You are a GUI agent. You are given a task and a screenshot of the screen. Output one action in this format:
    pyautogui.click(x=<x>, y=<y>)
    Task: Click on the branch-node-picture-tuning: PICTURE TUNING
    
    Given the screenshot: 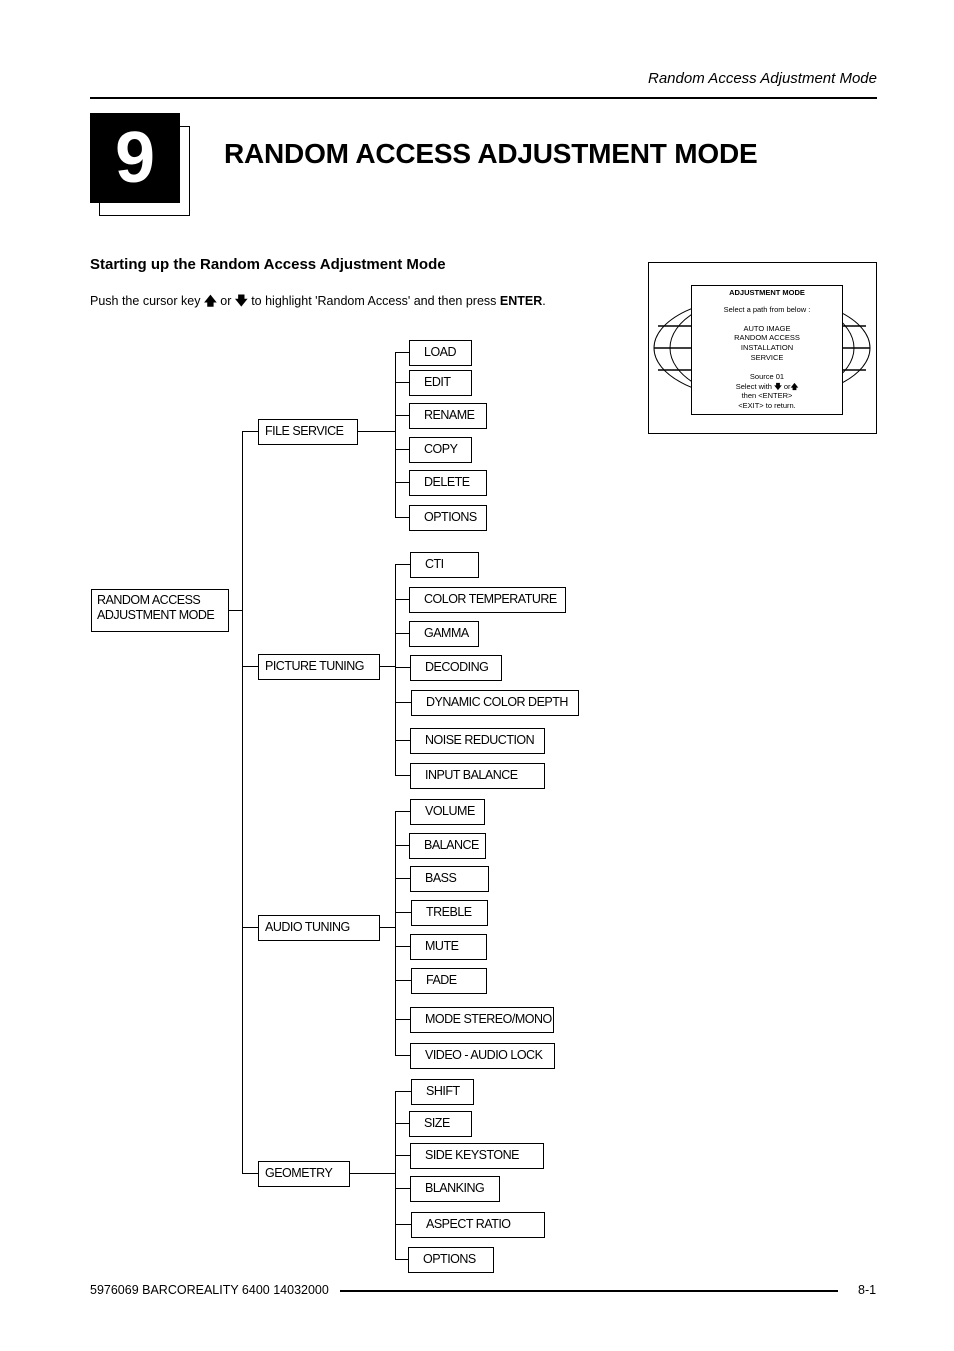 What is the action you would take?
    pyautogui.click(x=319, y=667)
    